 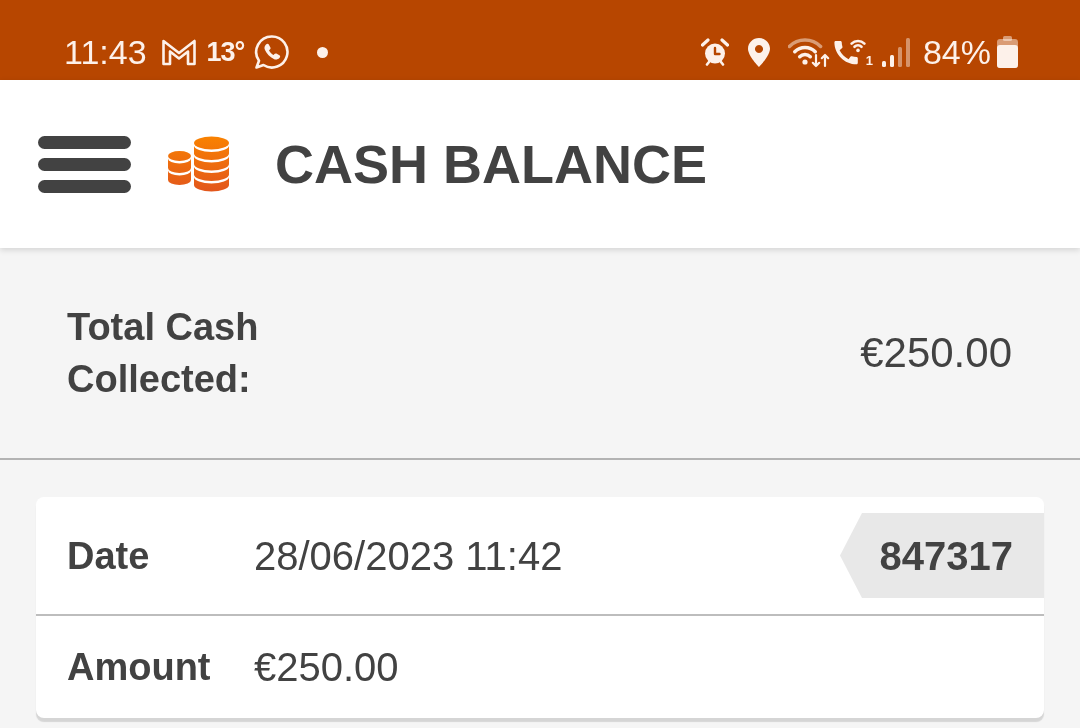 I want to click on m-logo-icon, so click(x=178, y=52).